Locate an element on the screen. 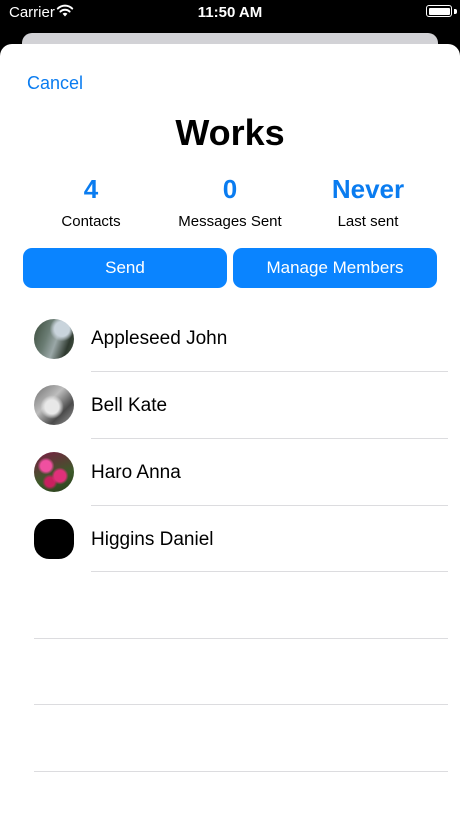 The height and width of the screenshot is (818, 460). battery-cap is located at coordinates (455, 11).